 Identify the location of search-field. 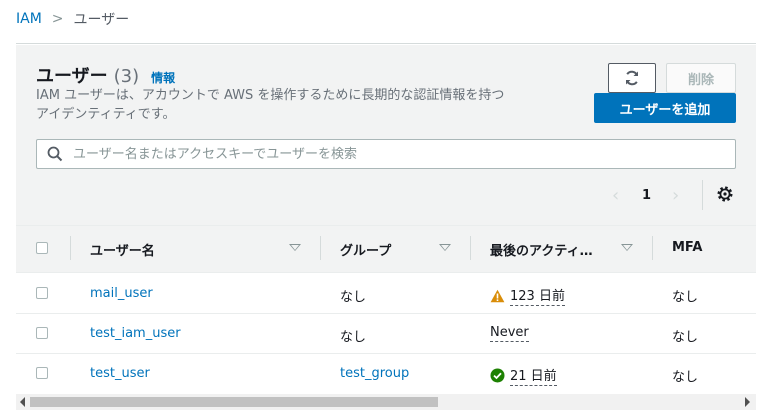
(386, 154).